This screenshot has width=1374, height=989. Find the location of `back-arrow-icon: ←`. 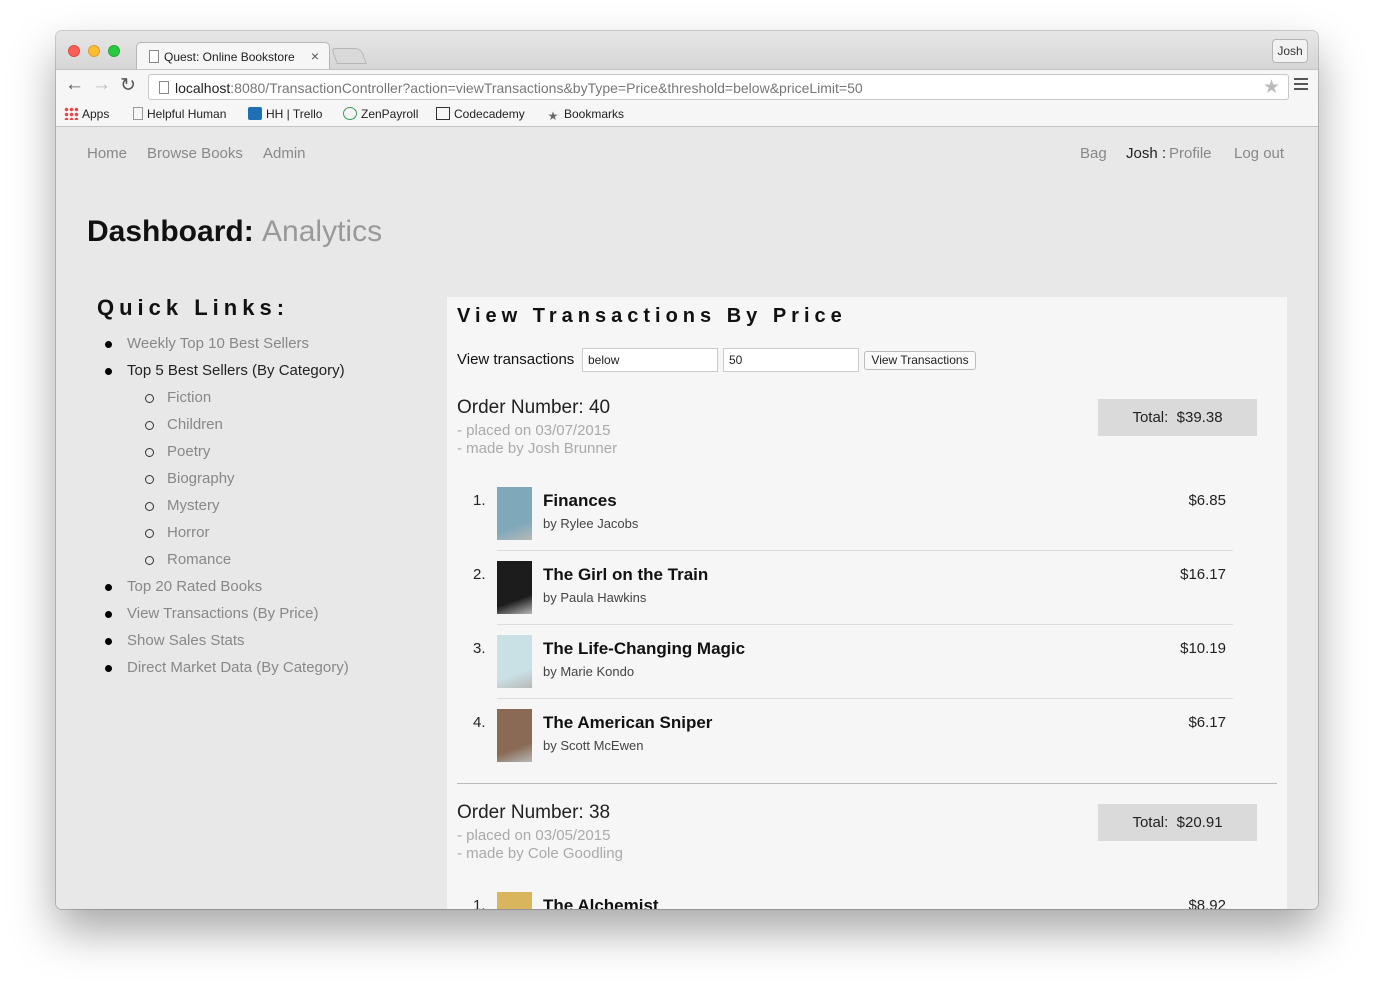

back-arrow-icon: ← is located at coordinates (74, 85).